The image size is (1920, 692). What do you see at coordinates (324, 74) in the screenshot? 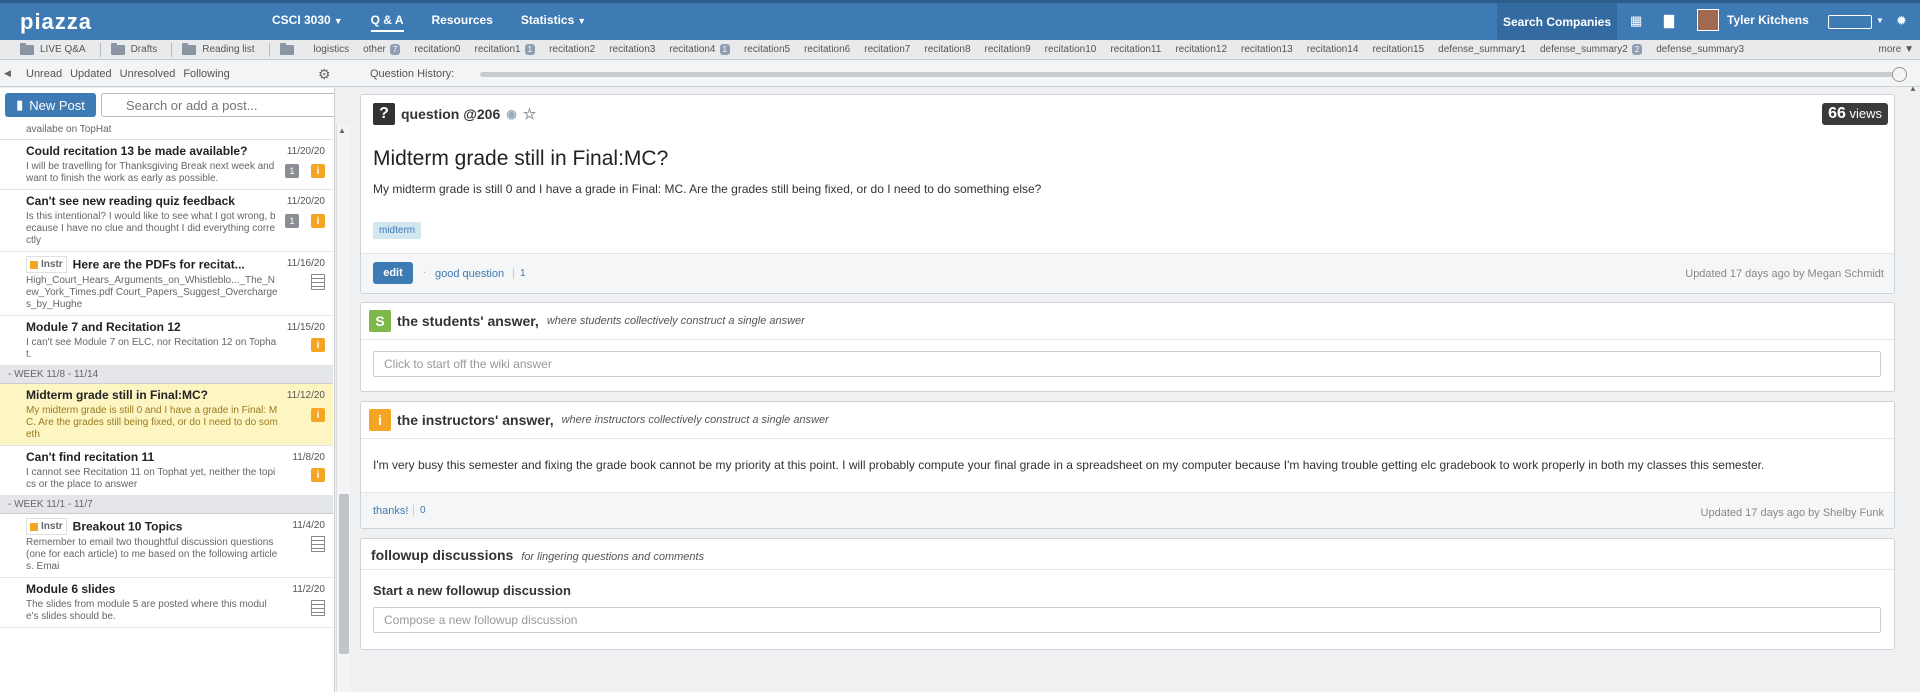
I see `gear-icon: ⚙` at bounding box center [324, 74].